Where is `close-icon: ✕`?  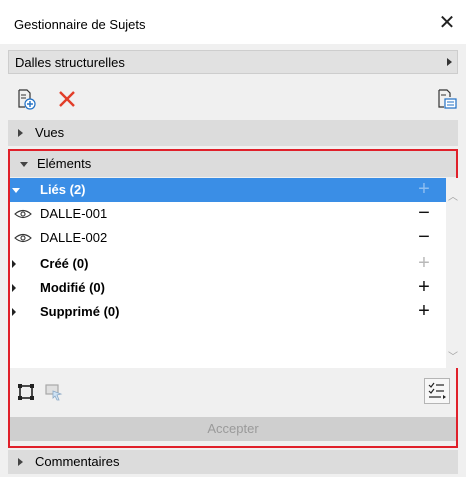
close-icon: ✕ is located at coordinates (447, 23).